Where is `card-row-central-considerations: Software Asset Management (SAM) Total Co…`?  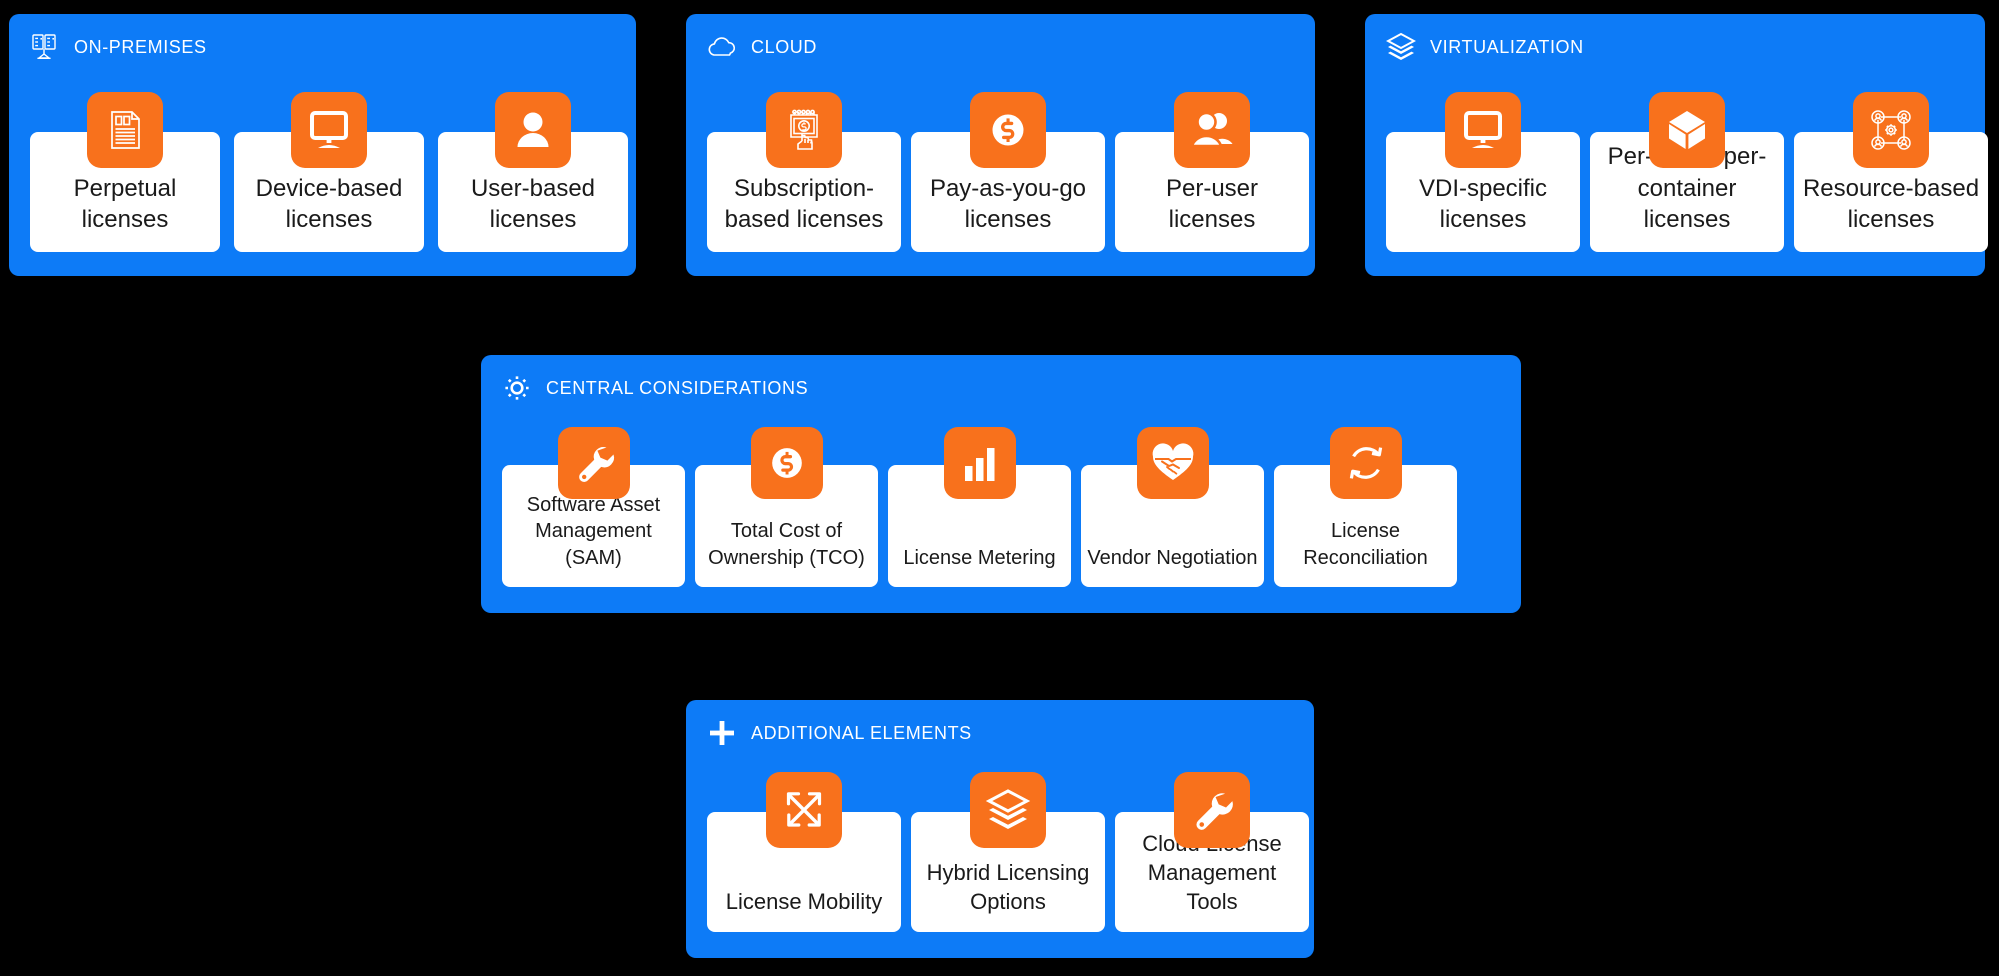 card-row-central-considerations: Software Asset Management (SAM) Total Co… is located at coordinates (979, 507).